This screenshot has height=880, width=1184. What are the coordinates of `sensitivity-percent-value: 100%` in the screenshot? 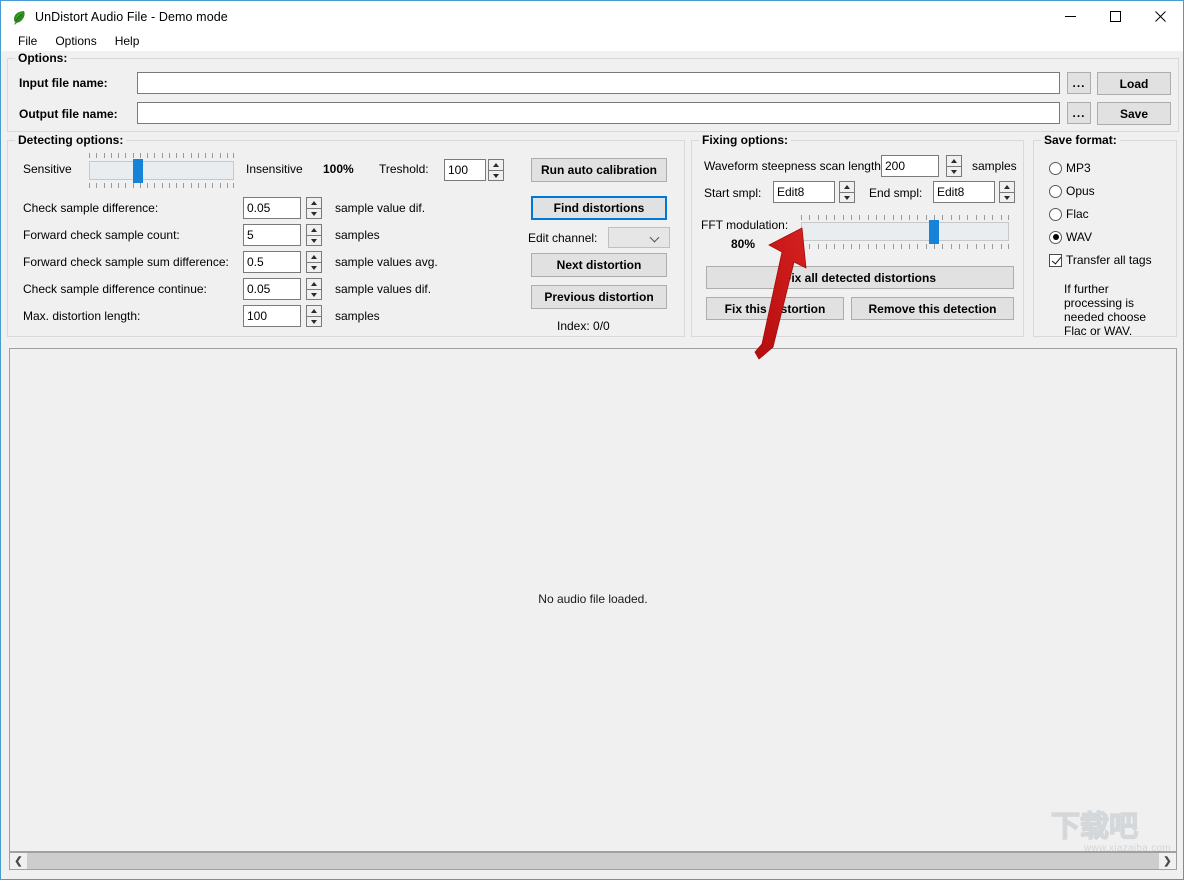 It's located at (338, 169).